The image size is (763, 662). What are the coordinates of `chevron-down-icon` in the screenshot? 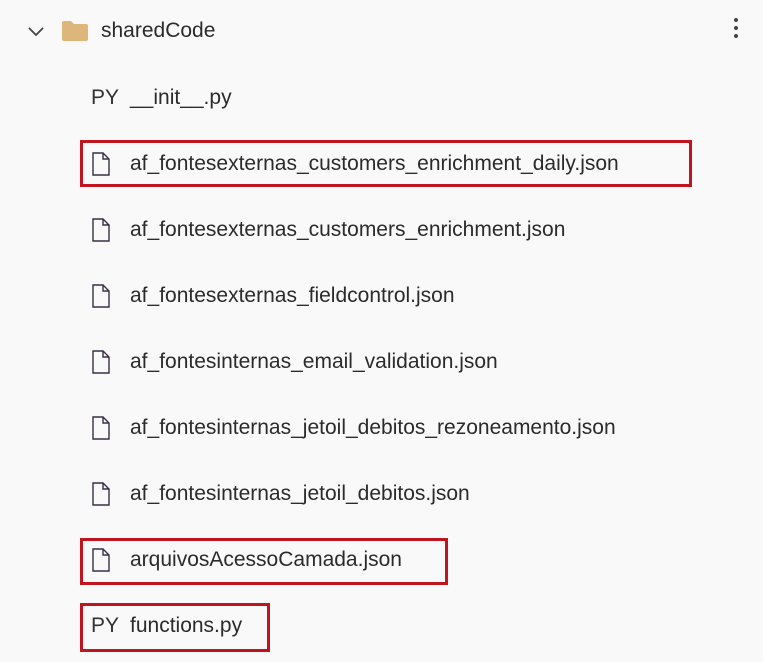 It's located at (36, 32).